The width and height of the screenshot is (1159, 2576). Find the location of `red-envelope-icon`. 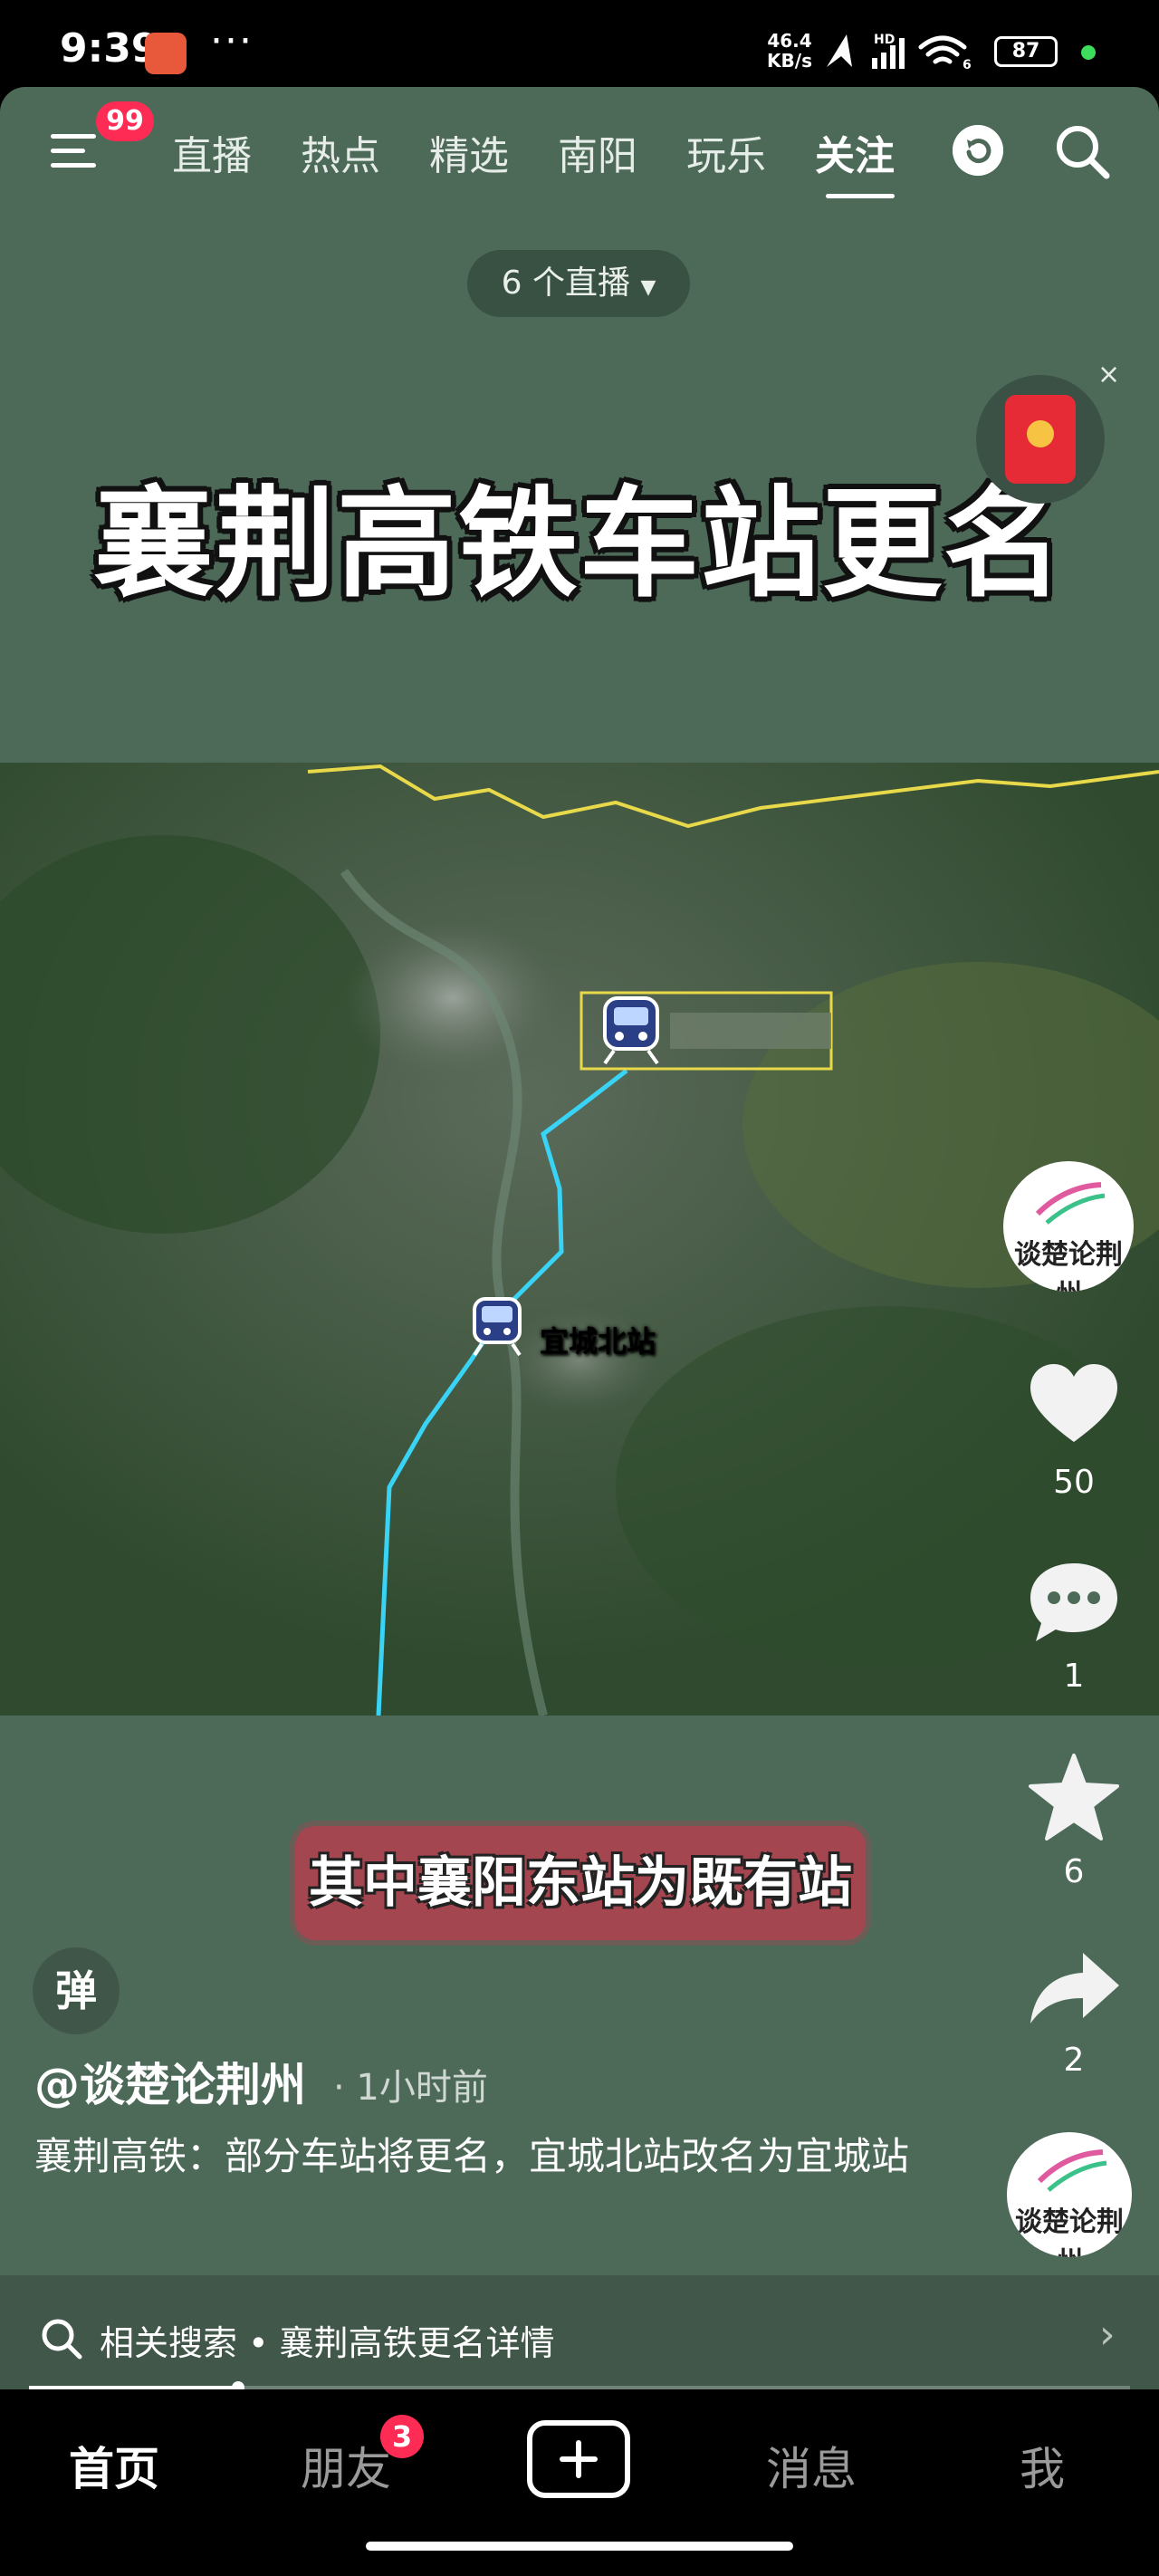

red-envelope-icon is located at coordinates (1040, 439).